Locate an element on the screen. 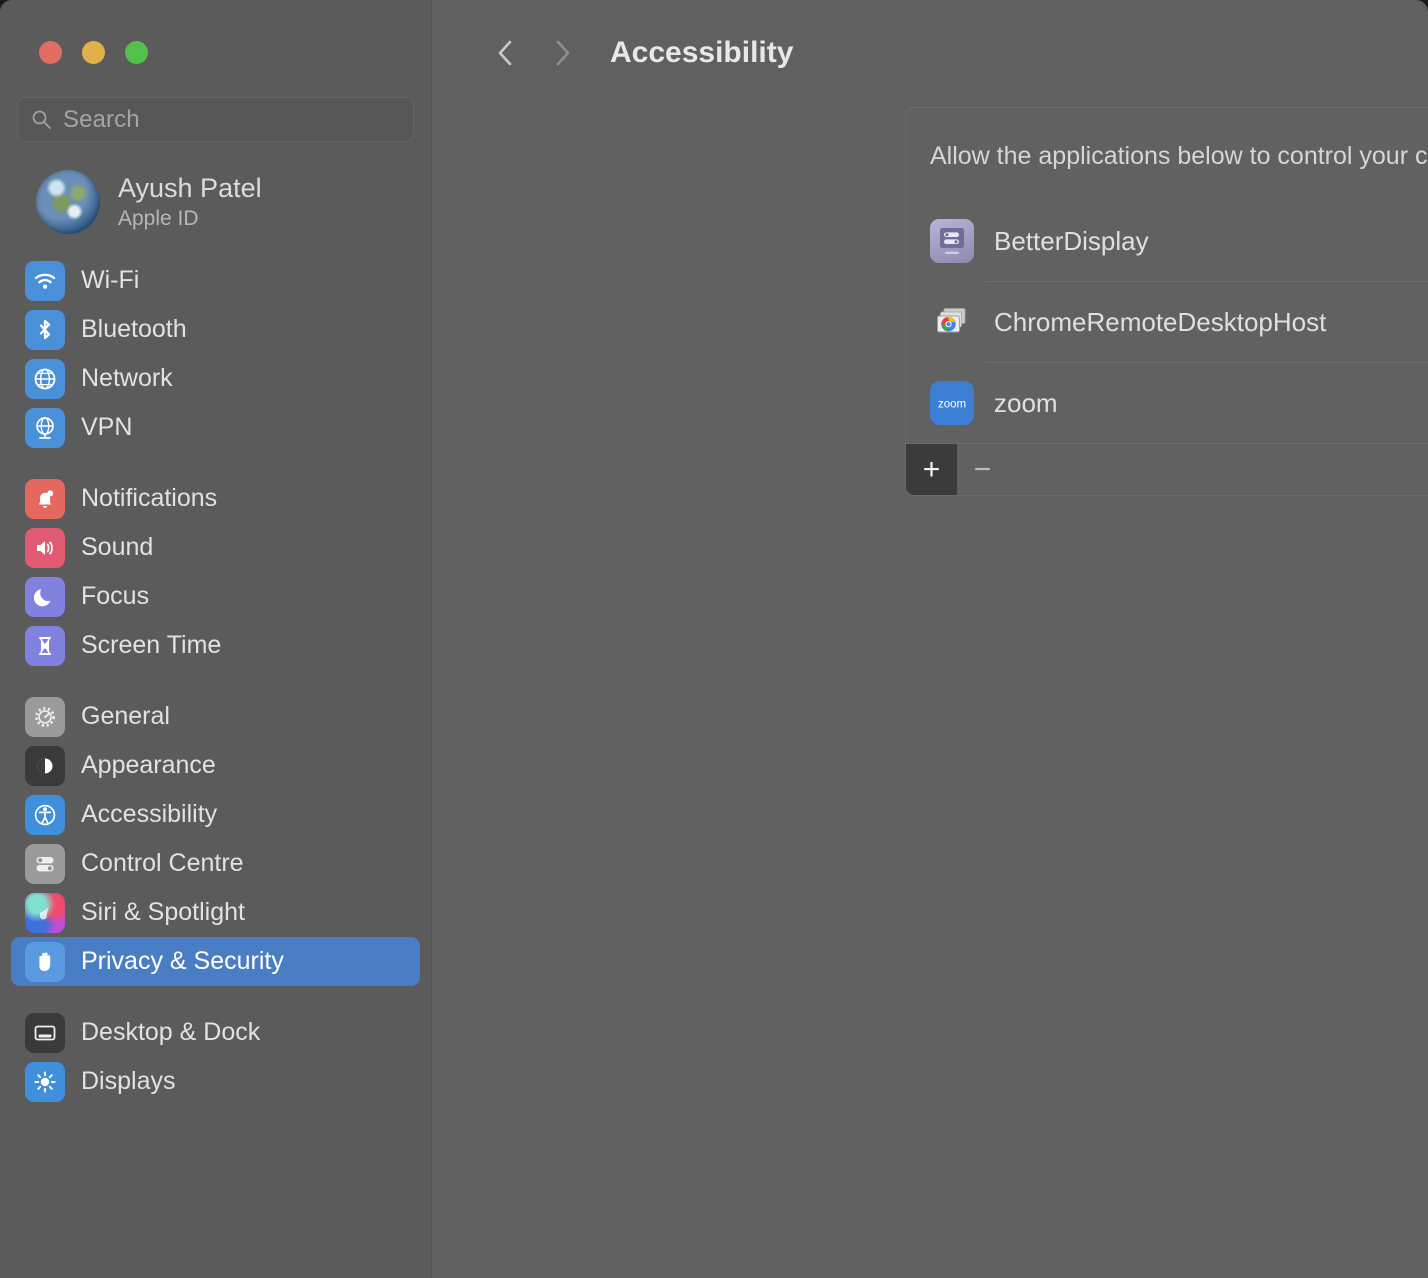 The height and width of the screenshot is (1278, 1428). table-row: BetterDisplay is located at coordinates (1167, 241).